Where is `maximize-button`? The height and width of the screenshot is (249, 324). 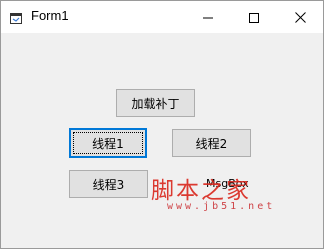 maximize-button is located at coordinates (254, 17).